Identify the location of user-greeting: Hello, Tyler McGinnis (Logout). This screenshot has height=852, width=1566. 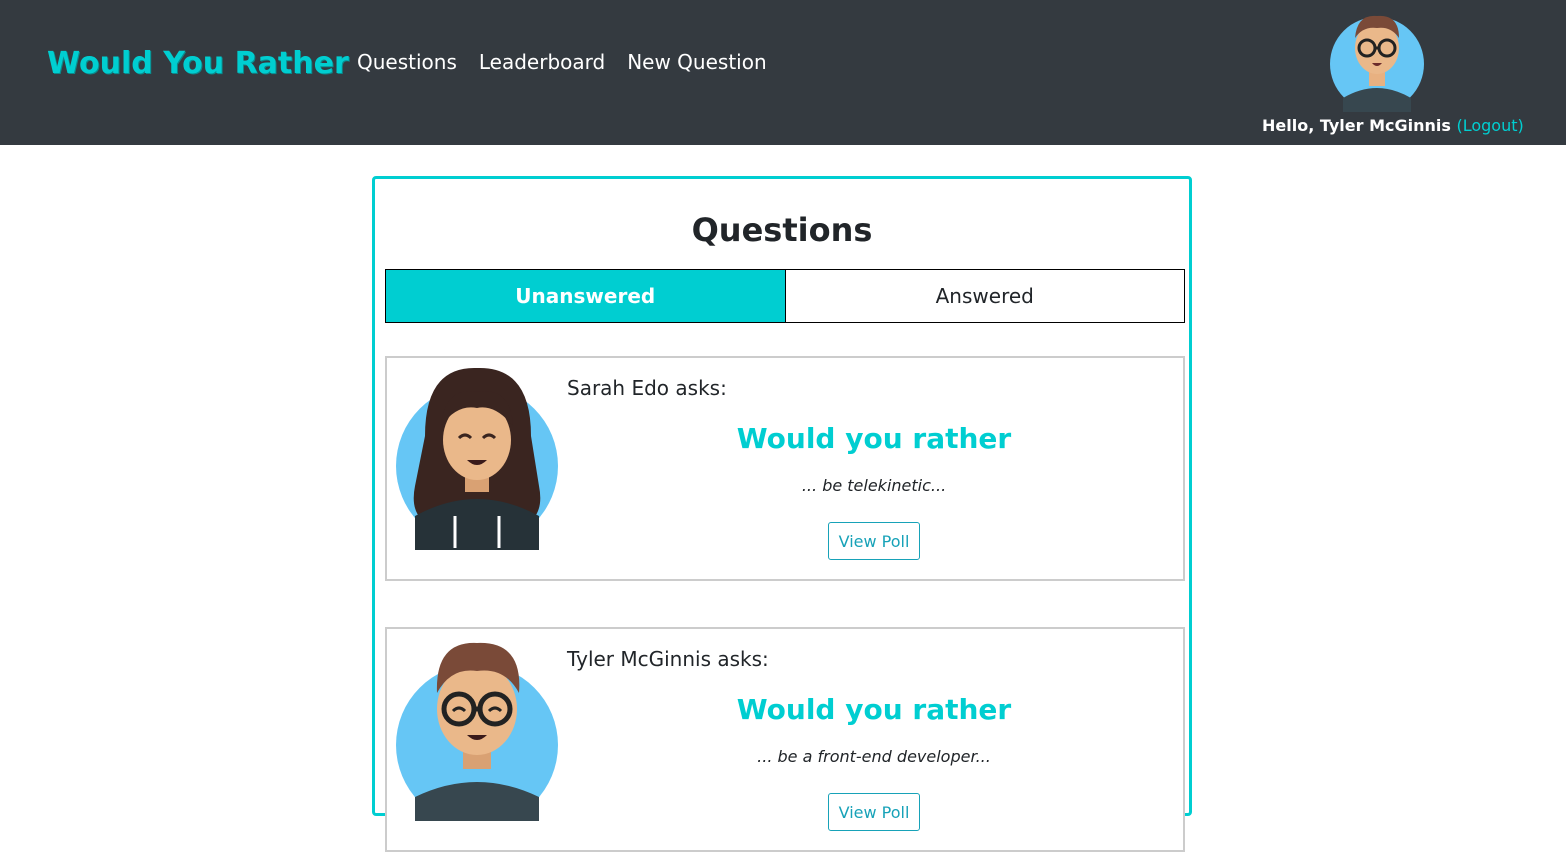
(1393, 125).